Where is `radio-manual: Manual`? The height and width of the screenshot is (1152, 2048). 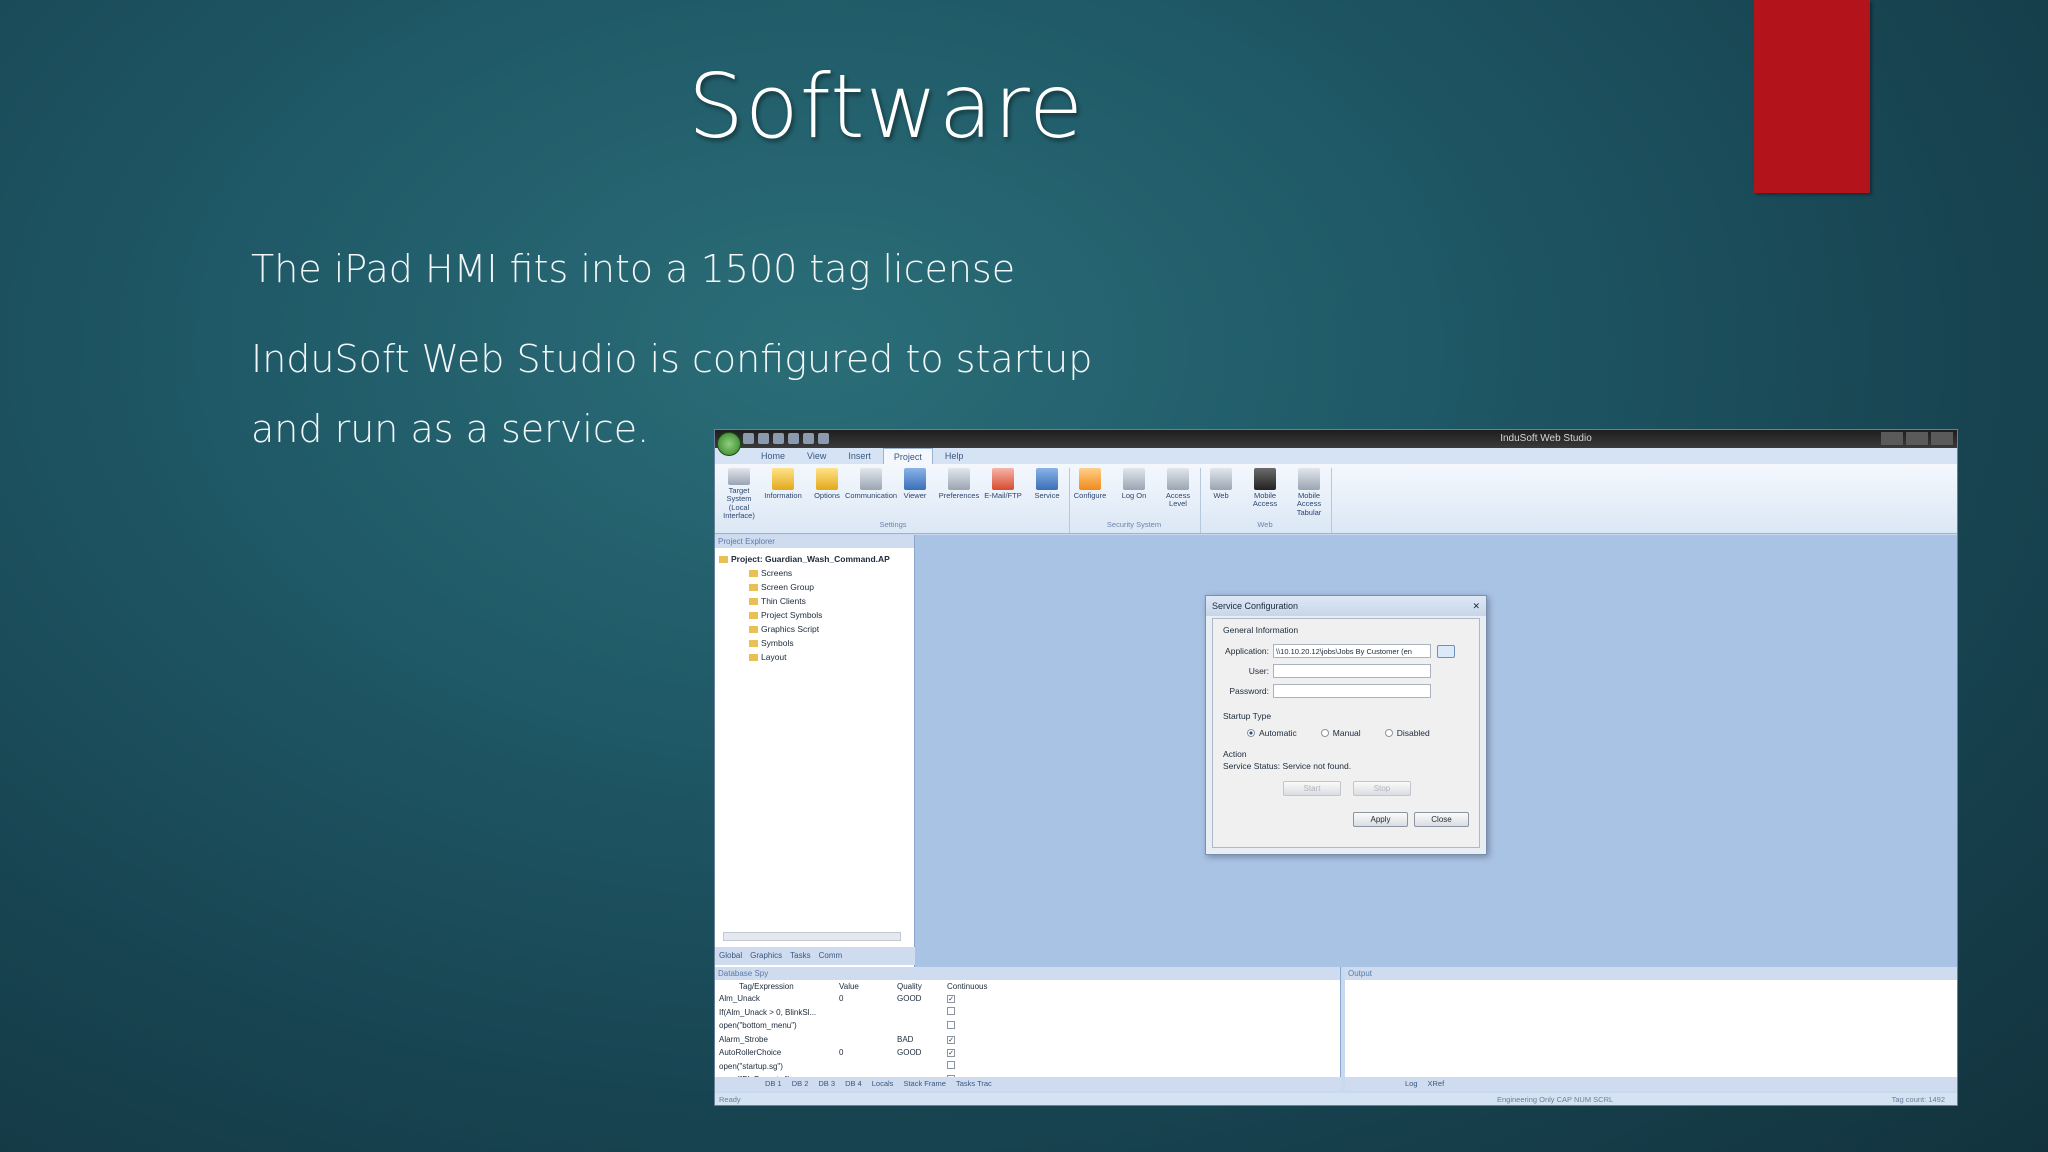
radio-manual: Manual is located at coordinates (1340, 733).